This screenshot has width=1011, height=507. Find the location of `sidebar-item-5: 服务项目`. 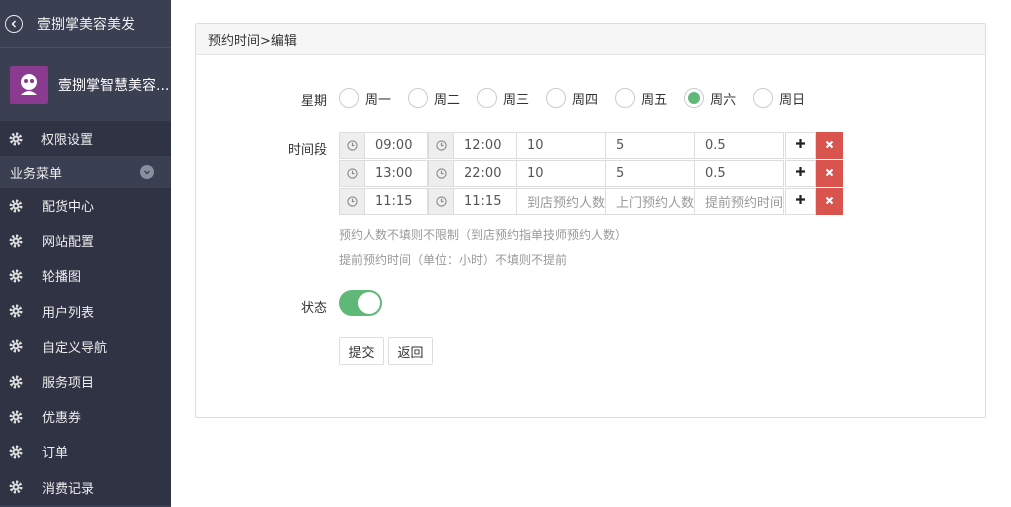

sidebar-item-5: 服务项目 is located at coordinates (85, 381).